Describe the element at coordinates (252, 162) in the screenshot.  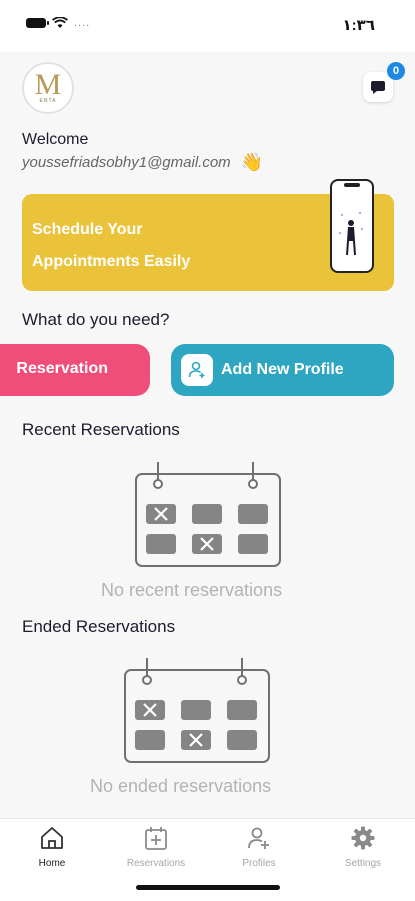
I see `wave-emoji: 👋` at that location.